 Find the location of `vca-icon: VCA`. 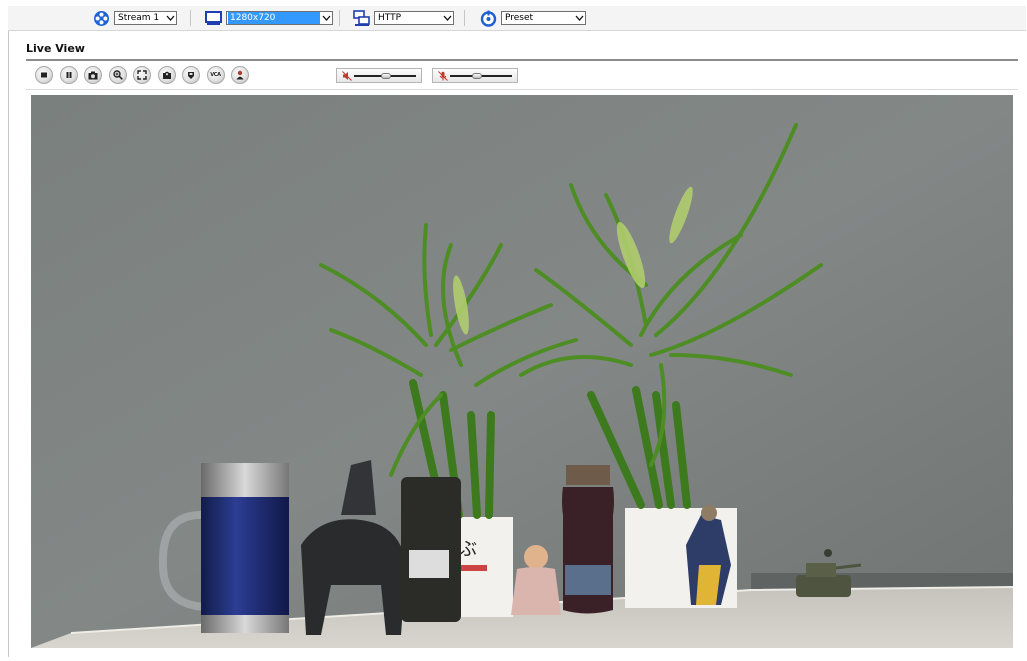

vca-icon: VCA is located at coordinates (215, 75).